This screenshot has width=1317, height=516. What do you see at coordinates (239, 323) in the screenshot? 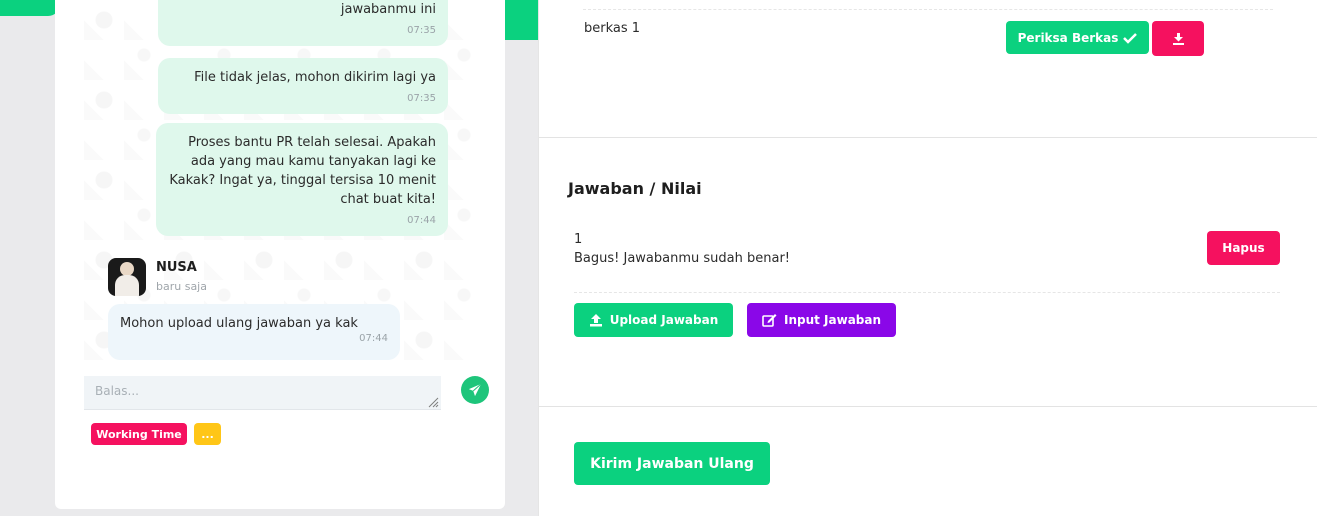
I see `message-text: Mohon upload ulang jawaban ya kak` at bounding box center [239, 323].